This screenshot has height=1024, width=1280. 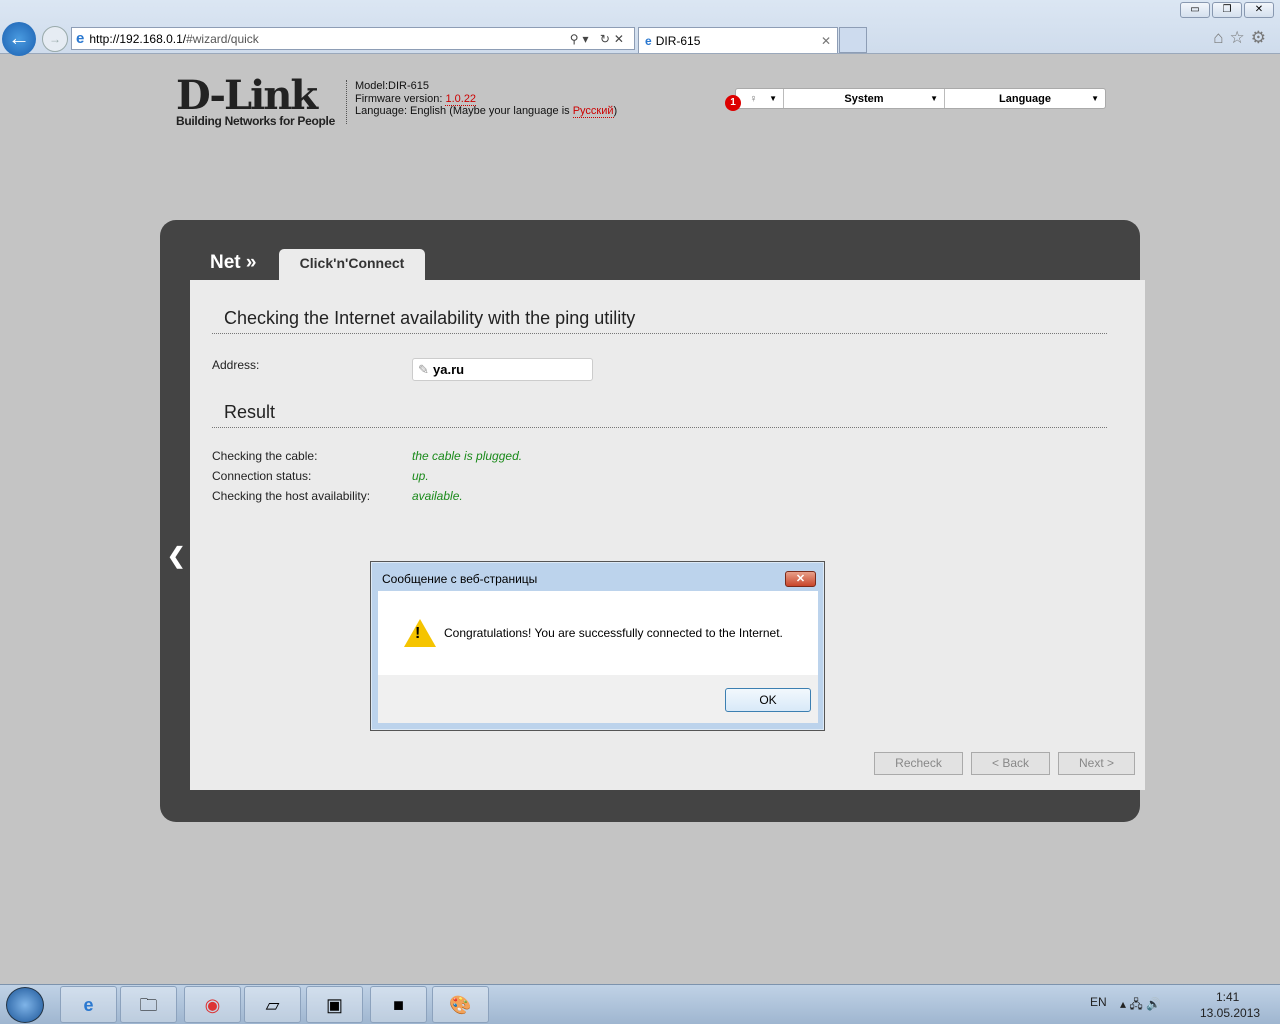 I want to click on control-panel-taskbar-icon: ▣, so click(x=334, y=1004).